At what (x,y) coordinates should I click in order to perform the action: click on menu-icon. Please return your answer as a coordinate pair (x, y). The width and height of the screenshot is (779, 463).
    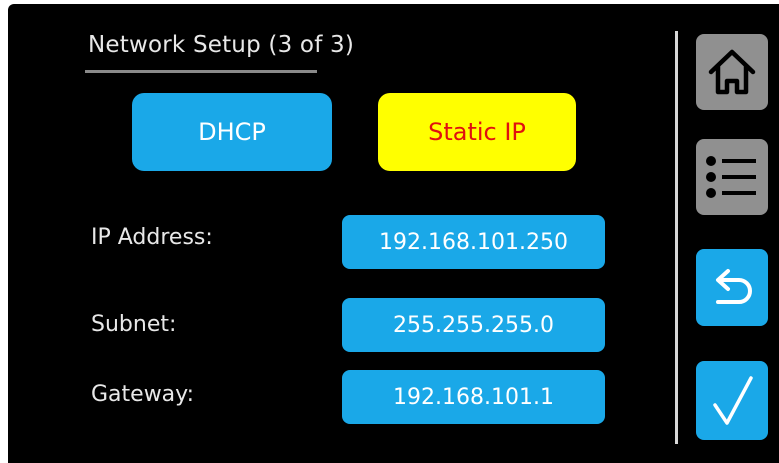
    Looking at the image, I should click on (731, 177).